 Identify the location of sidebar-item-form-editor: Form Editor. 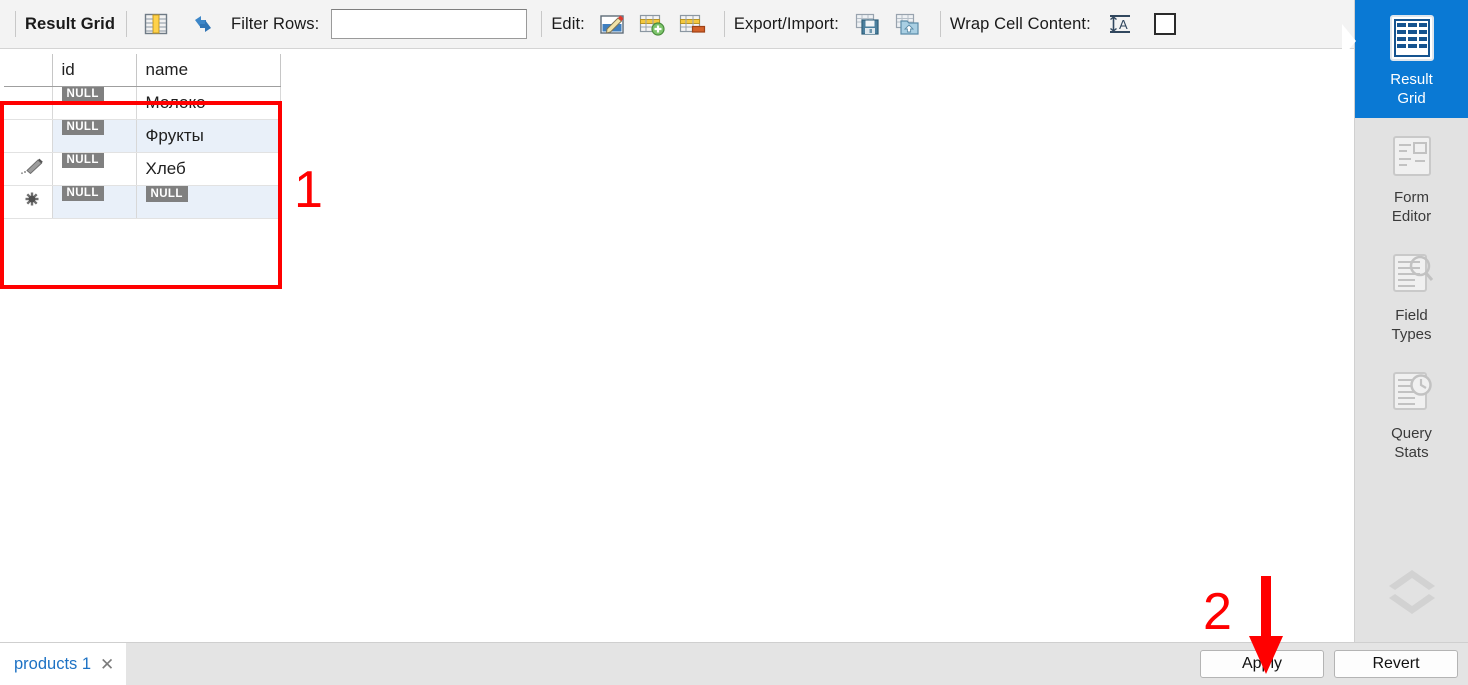
(1411, 177).